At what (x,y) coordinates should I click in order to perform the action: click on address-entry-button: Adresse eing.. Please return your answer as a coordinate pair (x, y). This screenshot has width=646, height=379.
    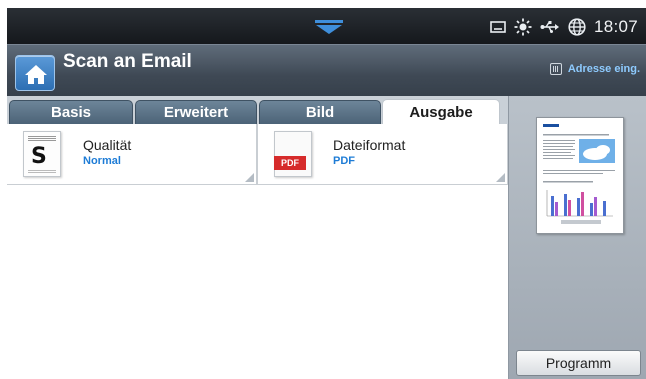
    Looking at the image, I should click on (594, 69).